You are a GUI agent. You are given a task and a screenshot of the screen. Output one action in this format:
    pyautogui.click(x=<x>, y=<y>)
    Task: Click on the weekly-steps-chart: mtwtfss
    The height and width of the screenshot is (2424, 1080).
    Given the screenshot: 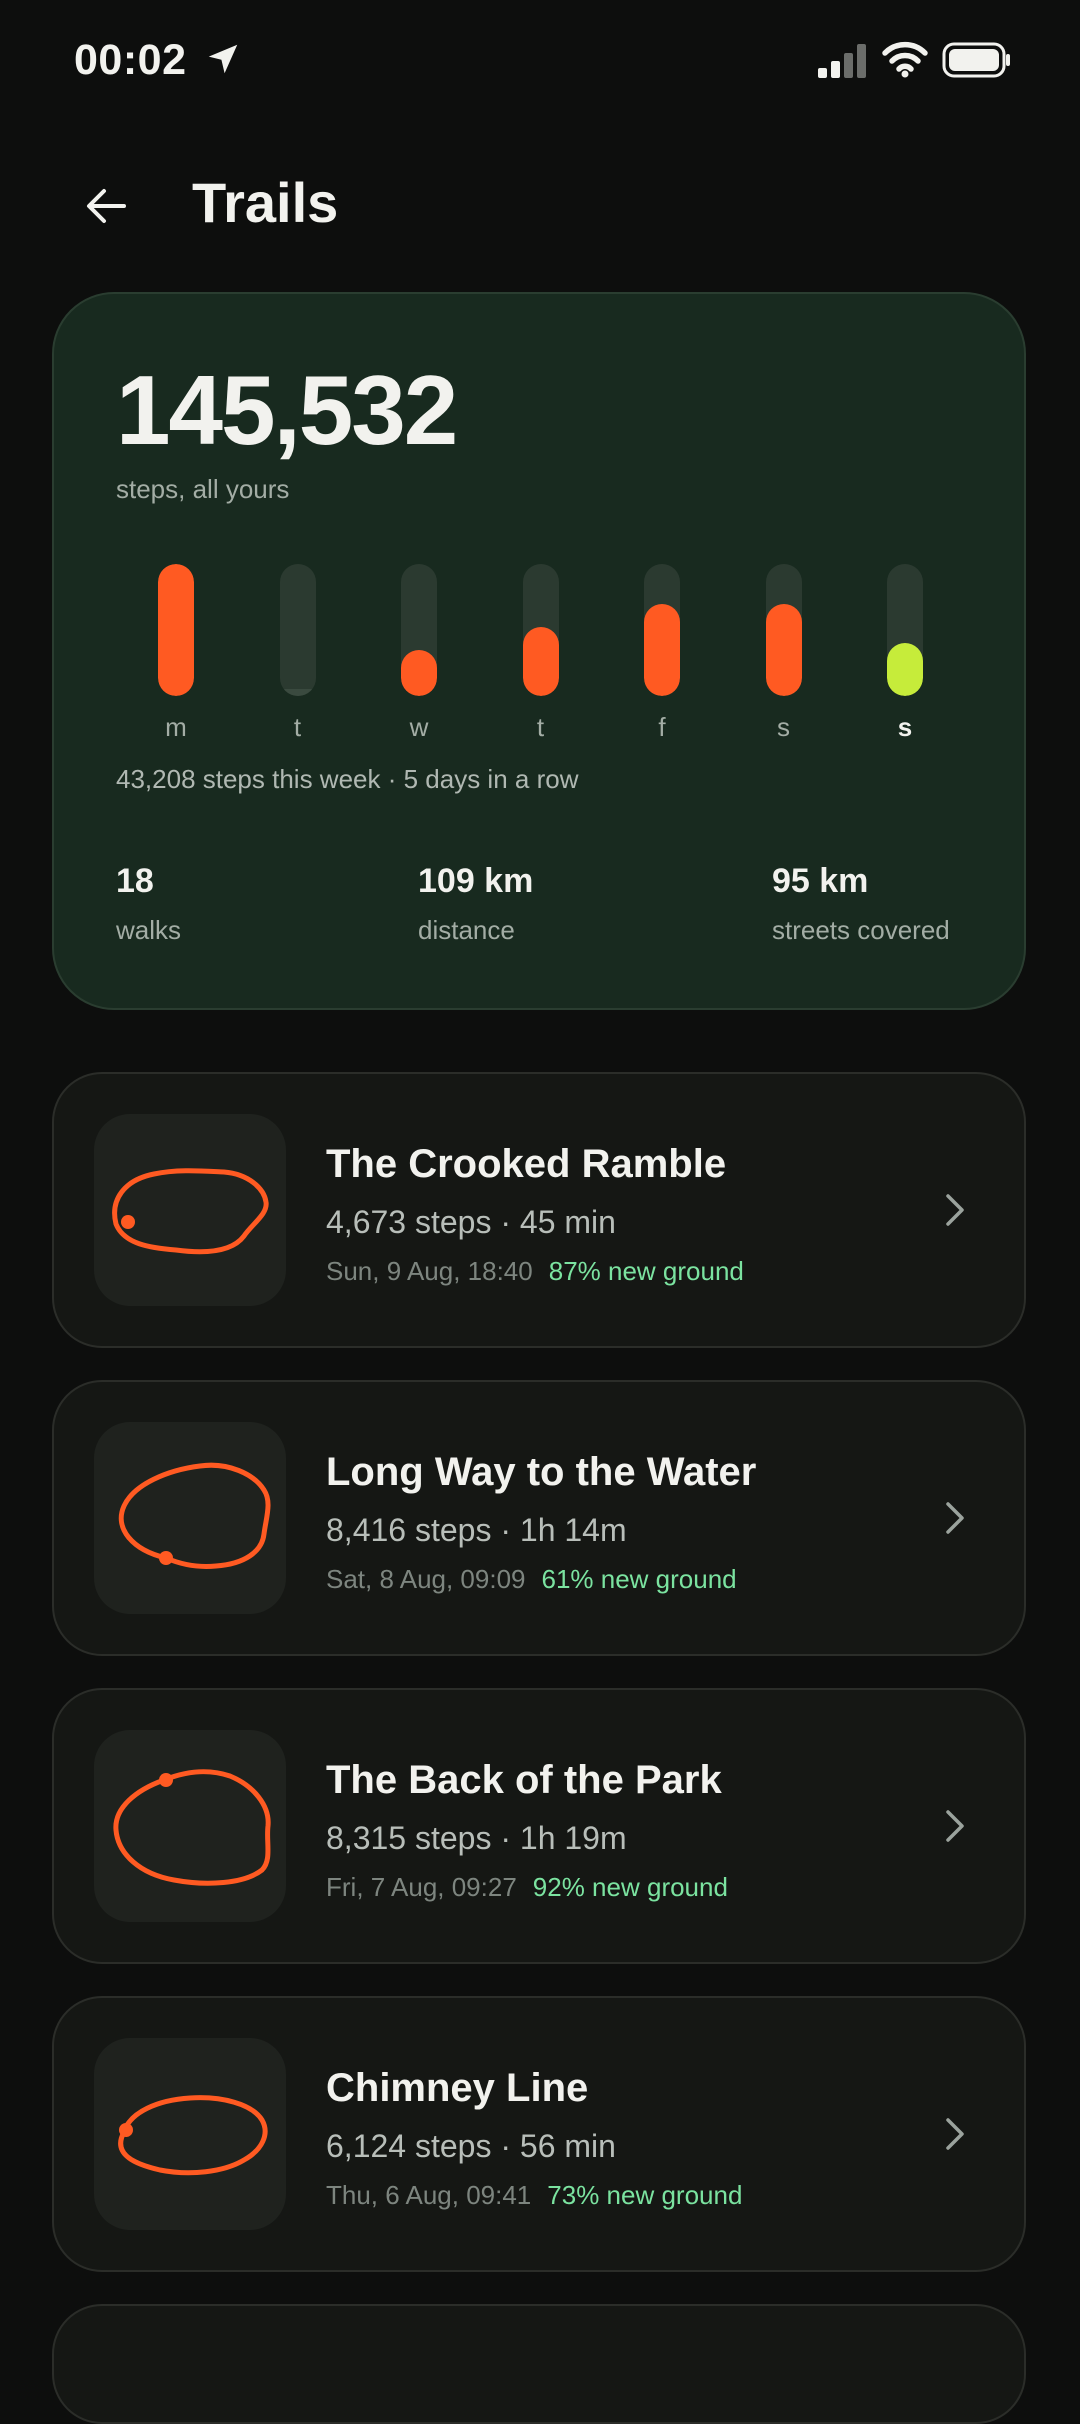 What is the action you would take?
    pyautogui.click(x=541, y=654)
    